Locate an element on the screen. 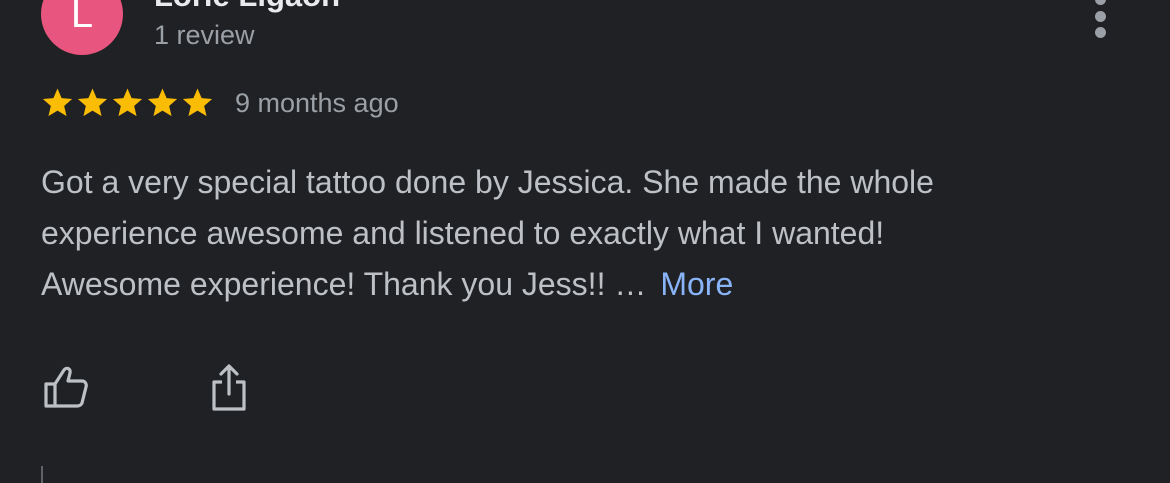  share-button is located at coordinates (229, 387).